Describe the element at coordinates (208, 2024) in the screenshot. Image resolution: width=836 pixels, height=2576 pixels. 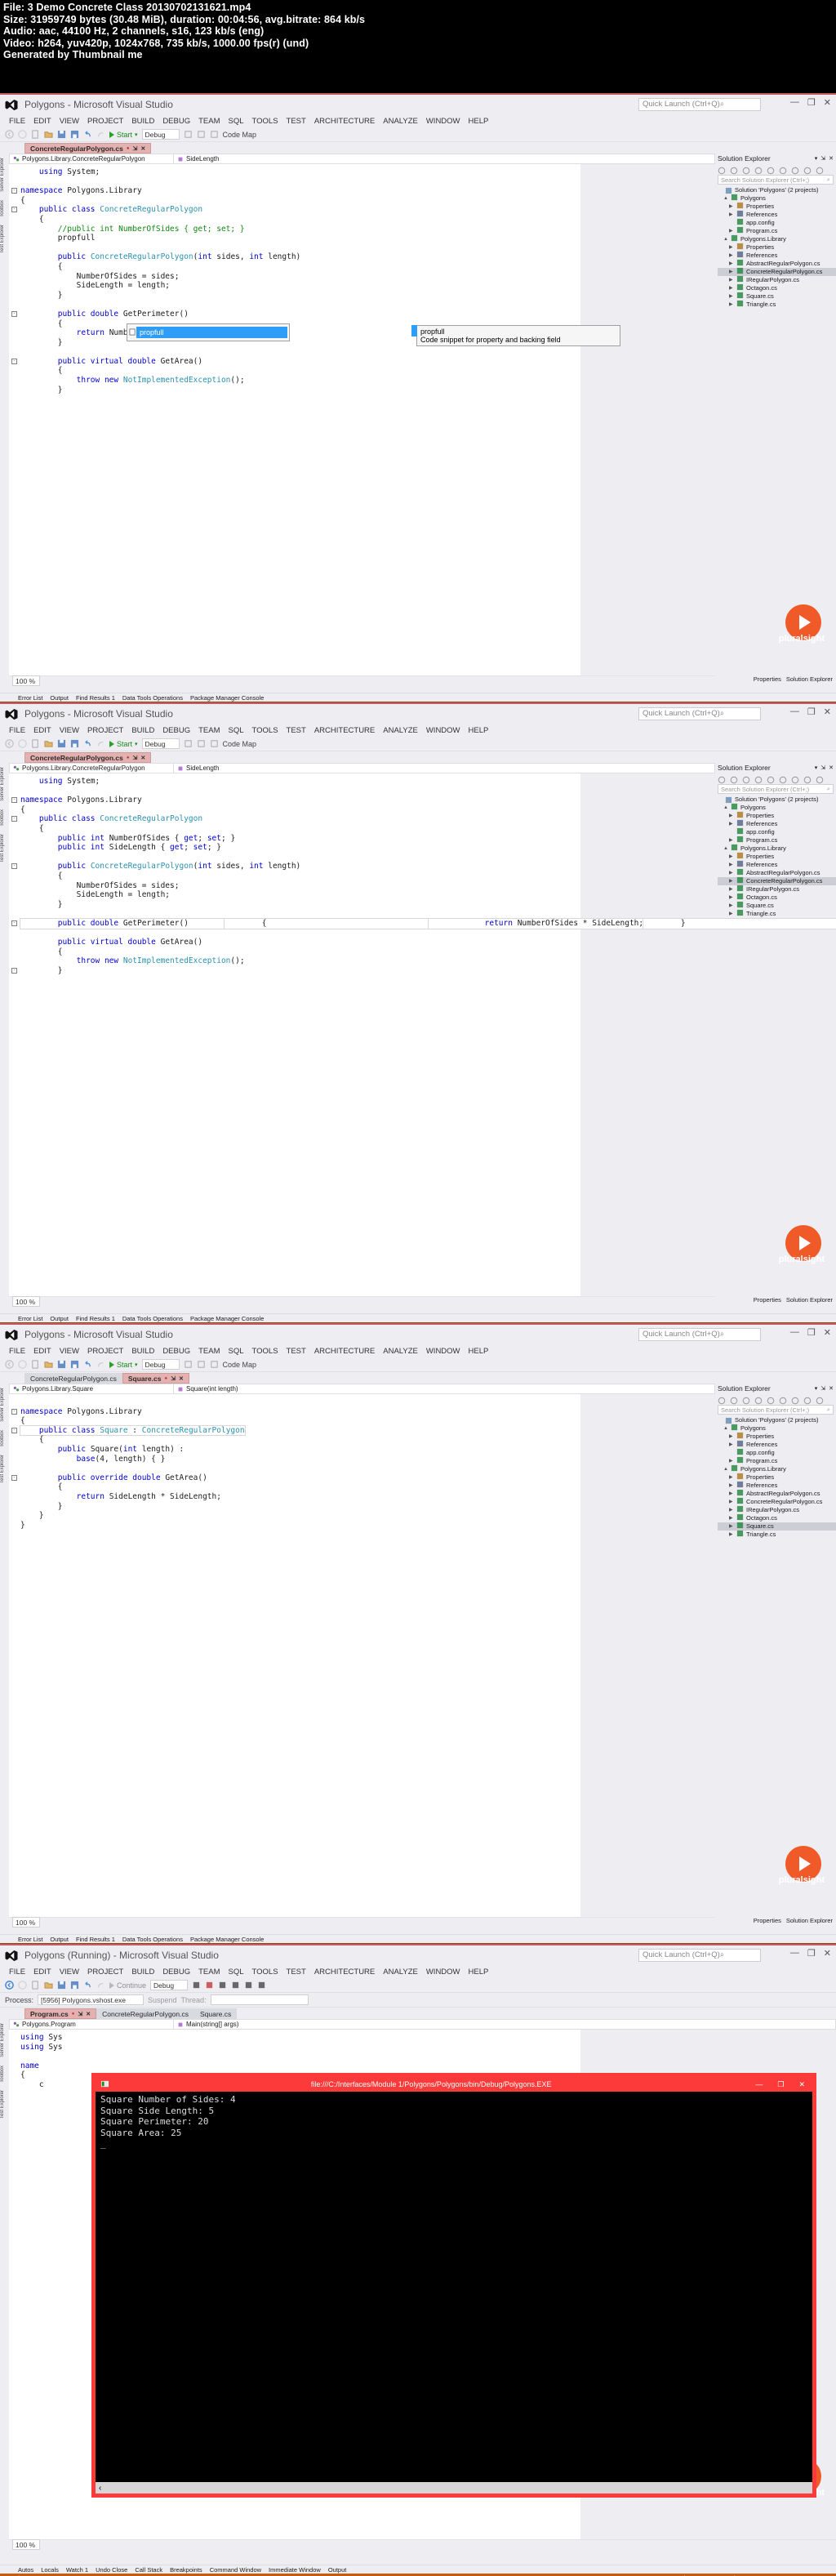
I see `navbar-member-dropdown: Main(string[] args)` at that location.